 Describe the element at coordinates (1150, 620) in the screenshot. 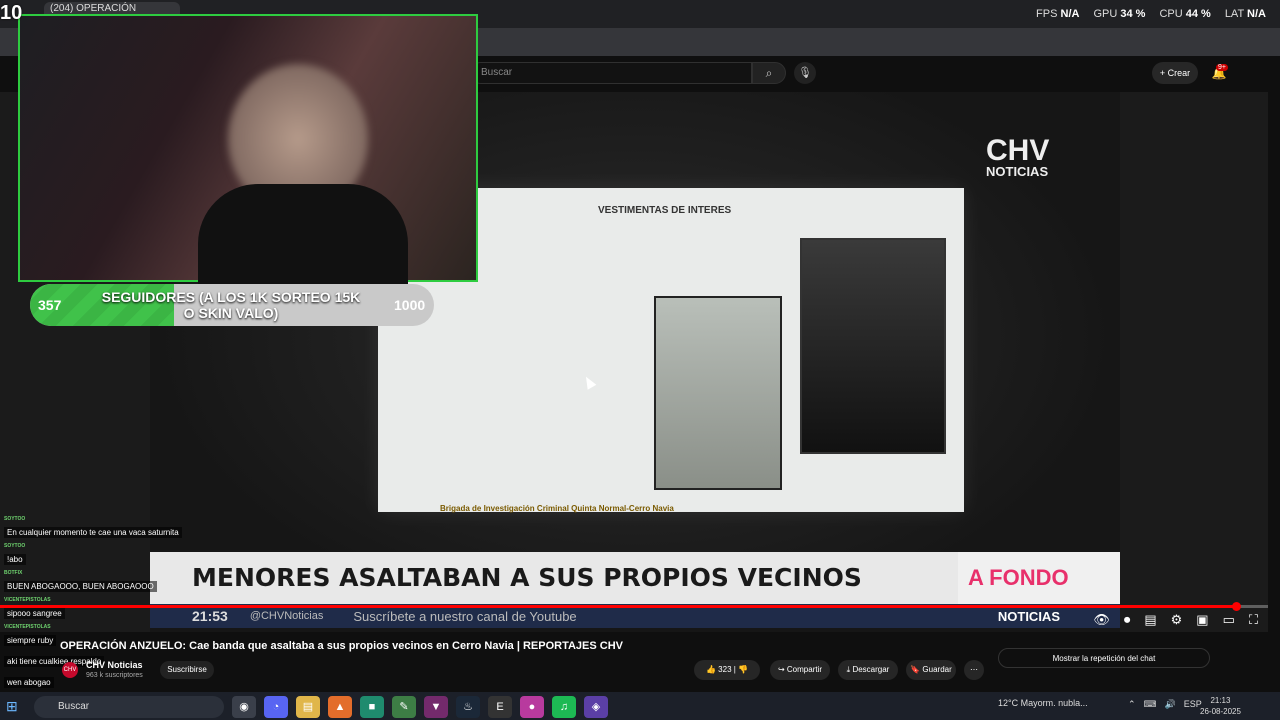

I see `captions-icon: ▤` at that location.